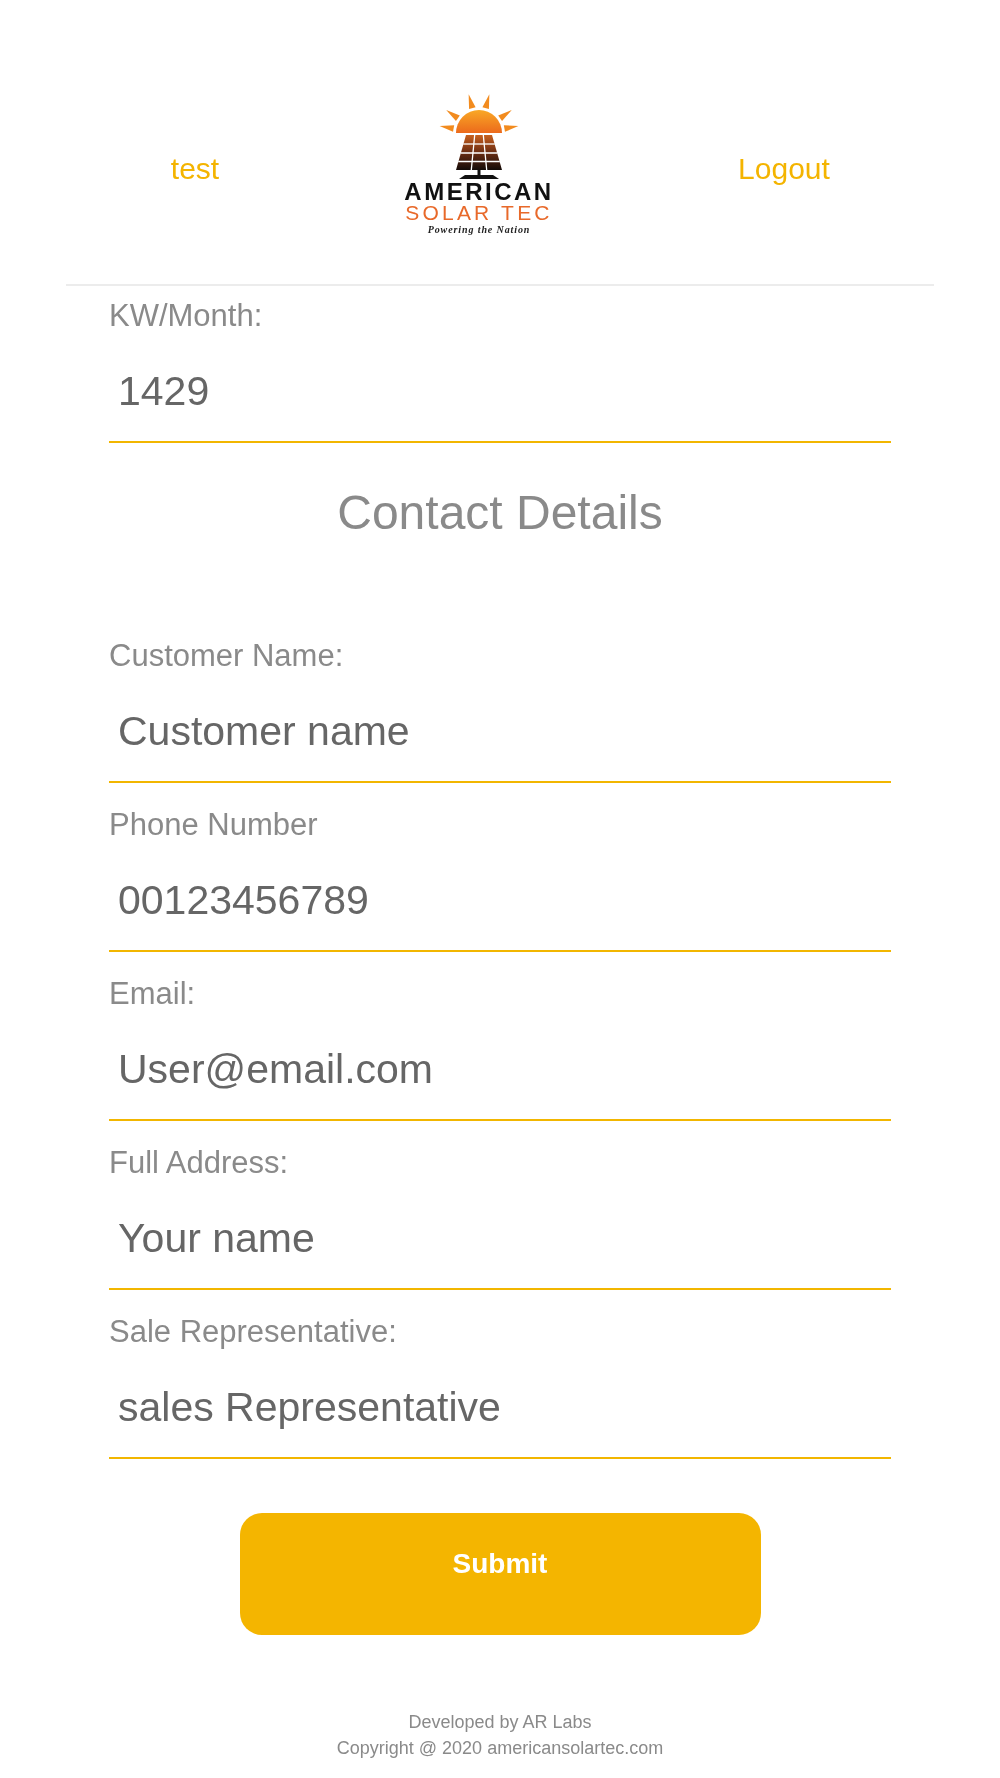  What do you see at coordinates (500, 1405) in the screenshot?
I see `input-field: sales Representative` at bounding box center [500, 1405].